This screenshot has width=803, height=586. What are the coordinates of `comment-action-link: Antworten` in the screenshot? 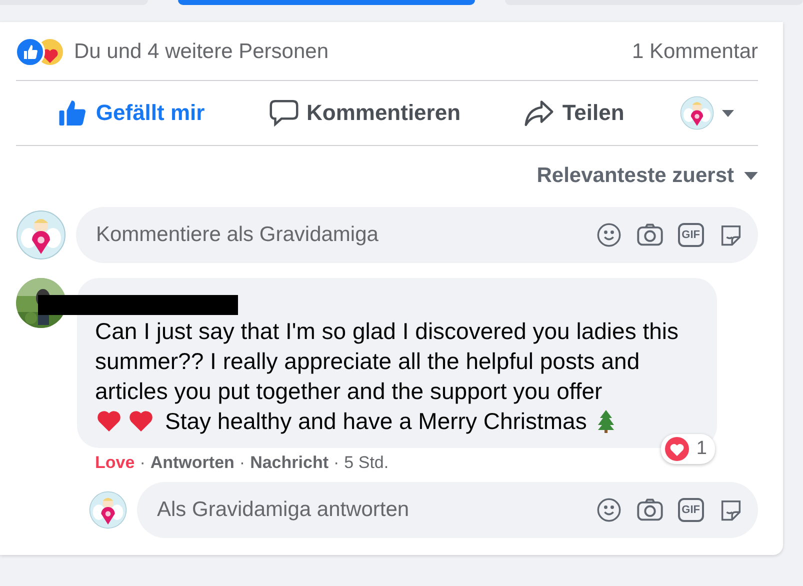 It's located at (192, 463).